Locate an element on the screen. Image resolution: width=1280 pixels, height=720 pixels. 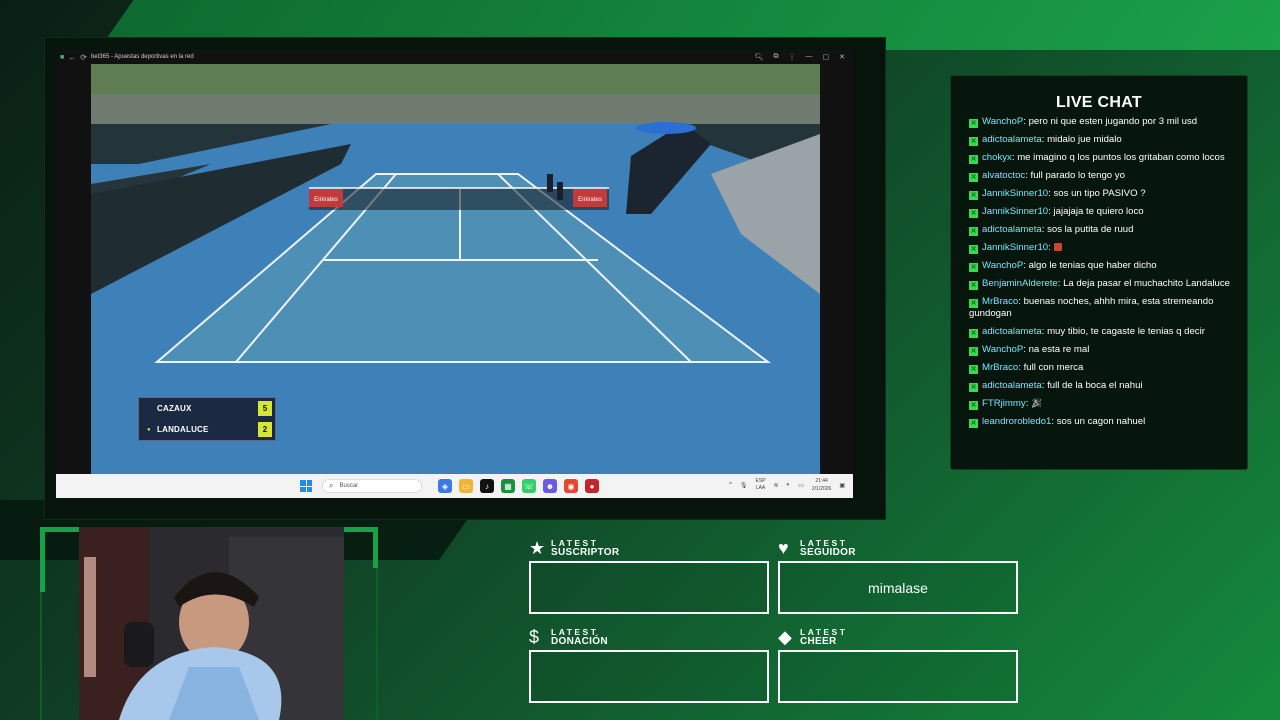
search-placeholder: Buscar is located at coordinates (349, 486).